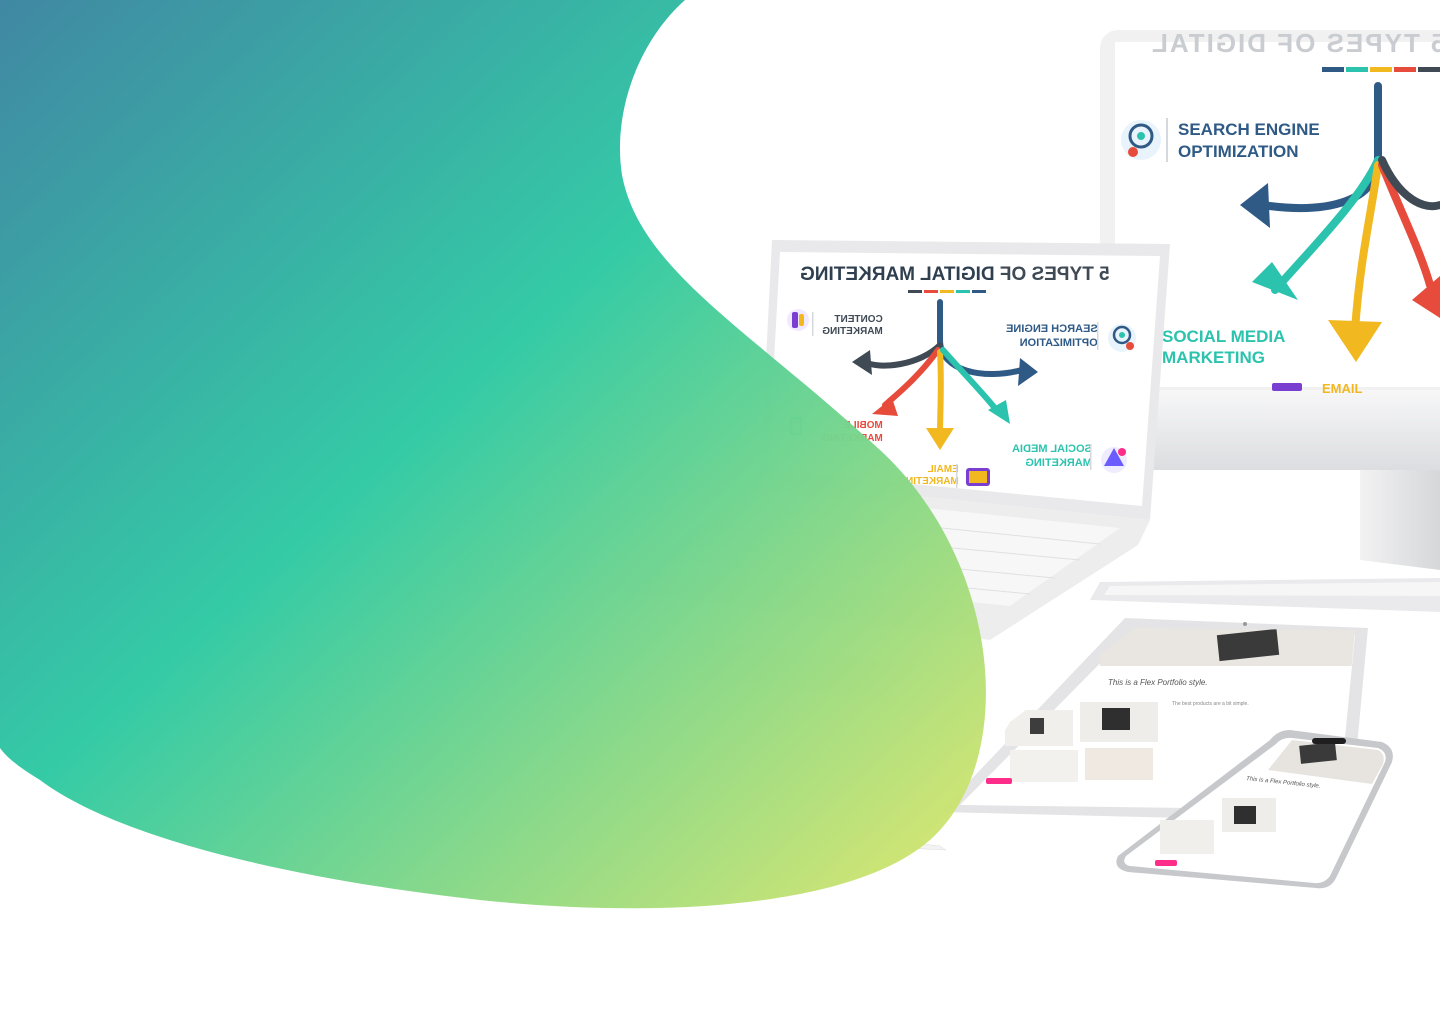  I want to click on seo-target-icon, so click(1141, 140).